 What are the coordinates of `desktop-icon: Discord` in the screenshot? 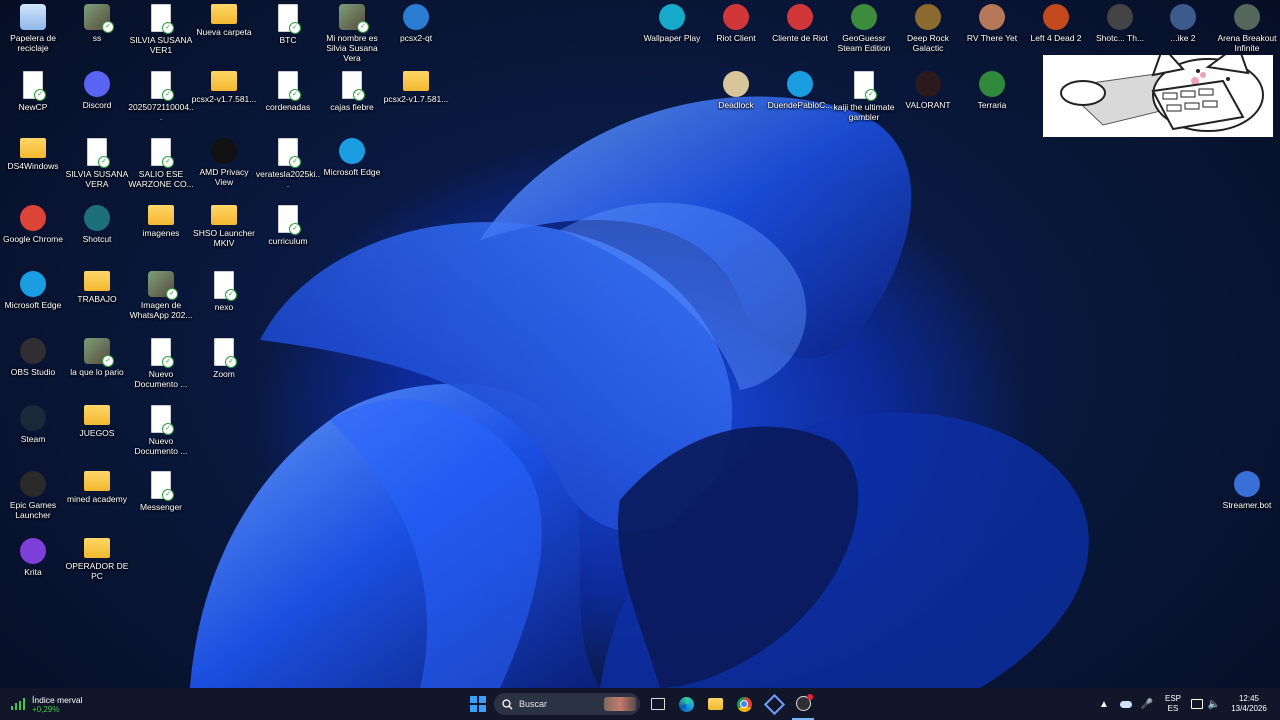 It's located at (97, 100).